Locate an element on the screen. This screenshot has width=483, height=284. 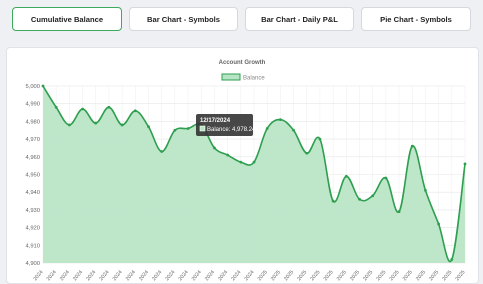
tab-cumulative-balance: Cumulative Balance is located at coordinates (67, 19).